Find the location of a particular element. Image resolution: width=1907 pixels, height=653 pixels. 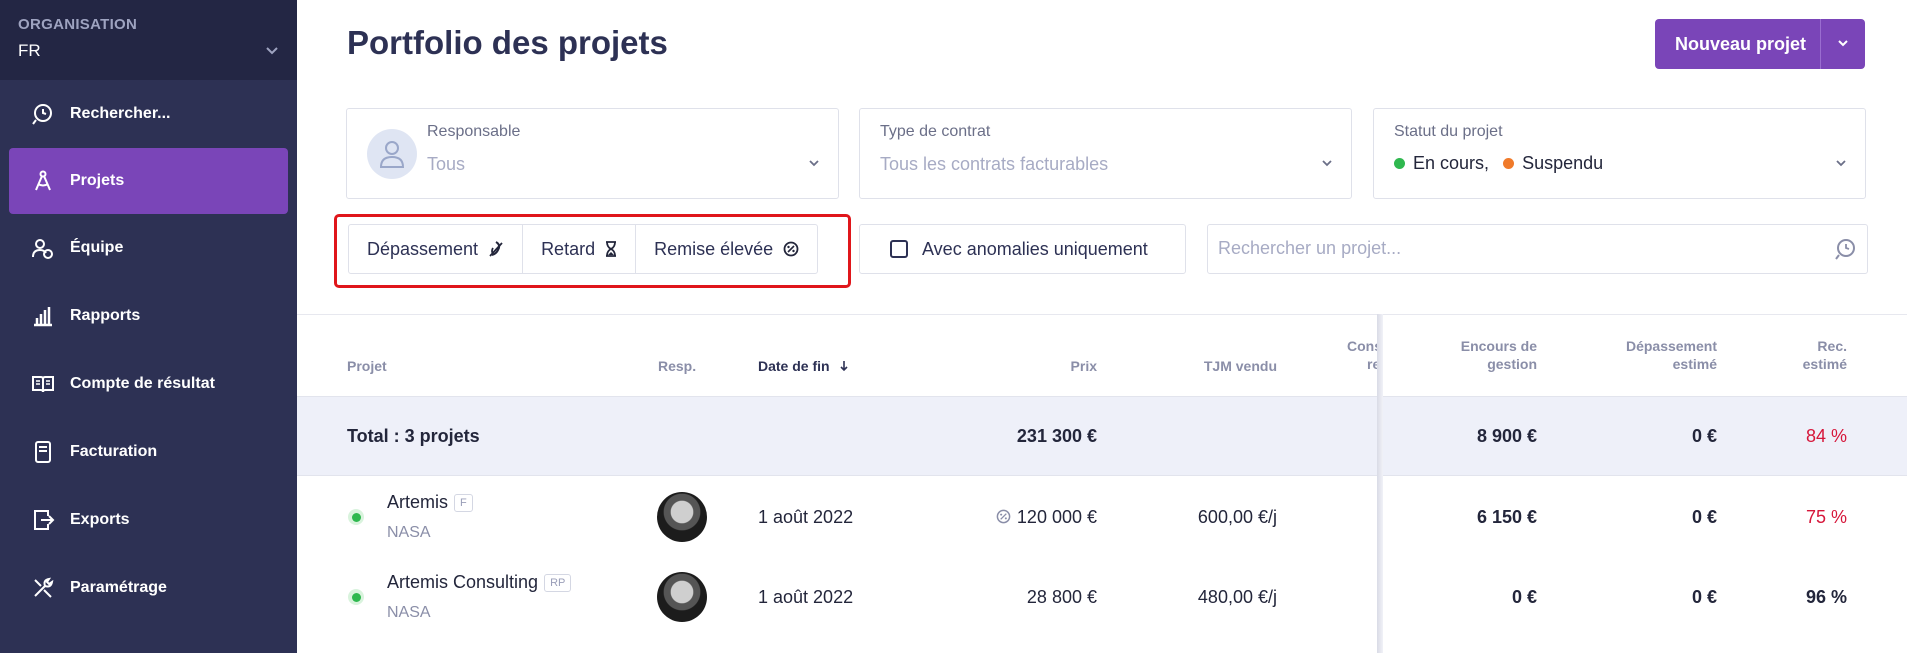

chip-label: Remise élevée is located at coordinates (714, 248).